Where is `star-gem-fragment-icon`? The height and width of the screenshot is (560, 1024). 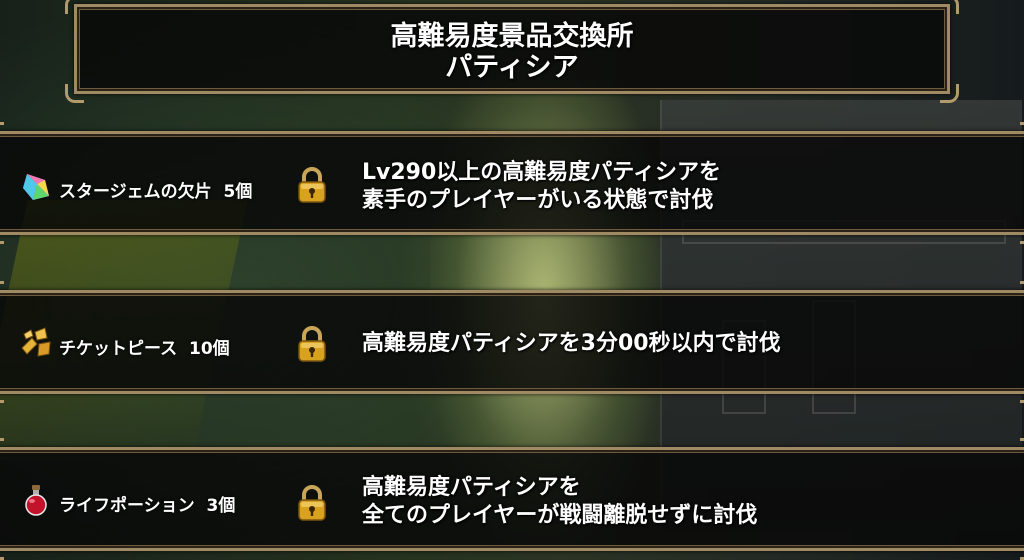 star-gem-fragment-icon is located at coordinates (36, 187).